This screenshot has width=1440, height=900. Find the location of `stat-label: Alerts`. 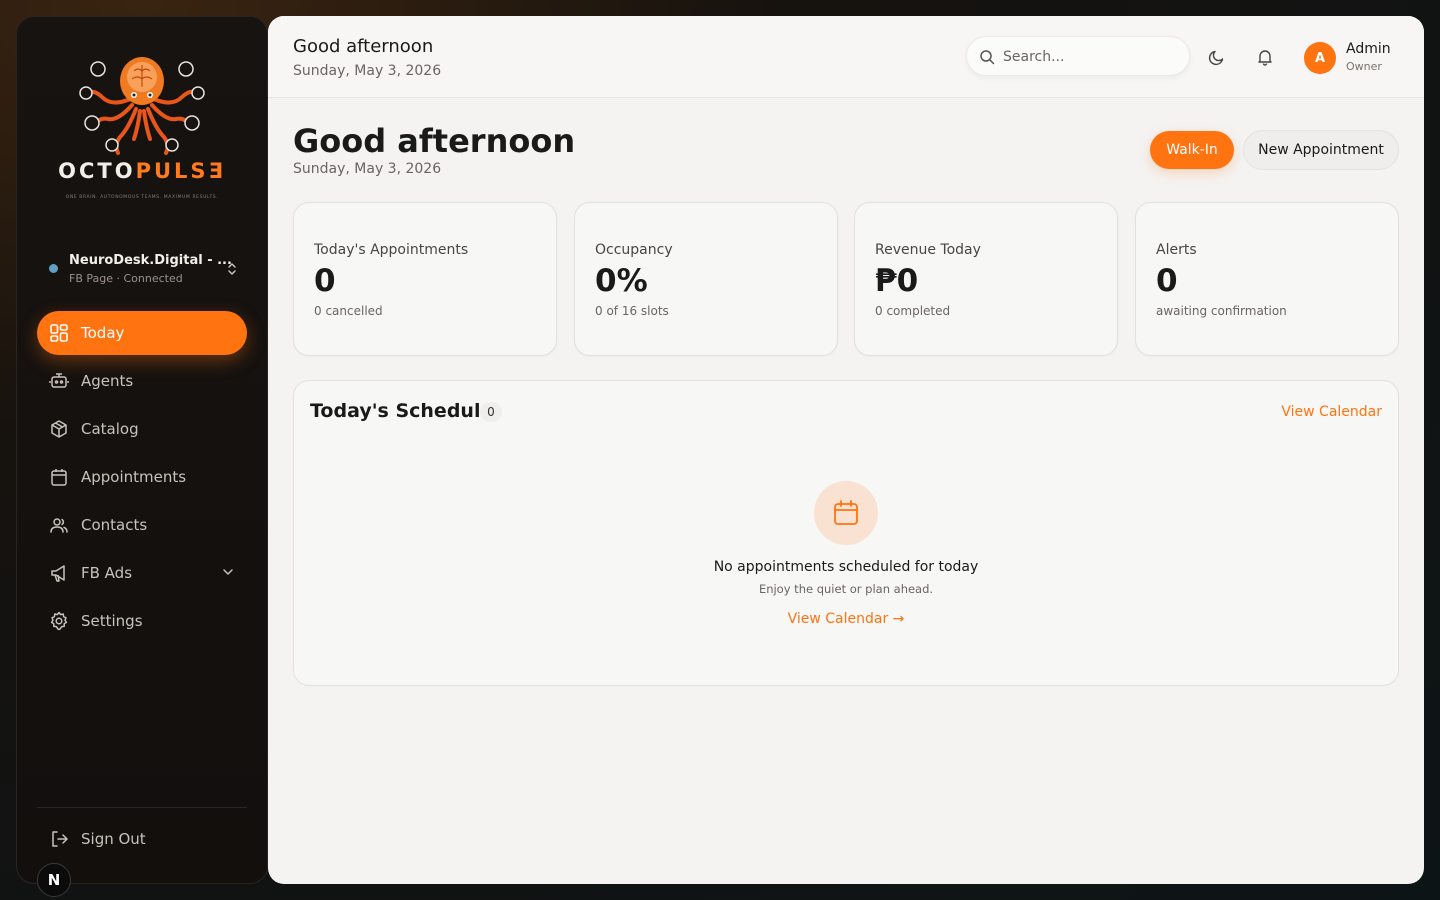

stat-label: Alerts is located at coordinates (1176, 250).